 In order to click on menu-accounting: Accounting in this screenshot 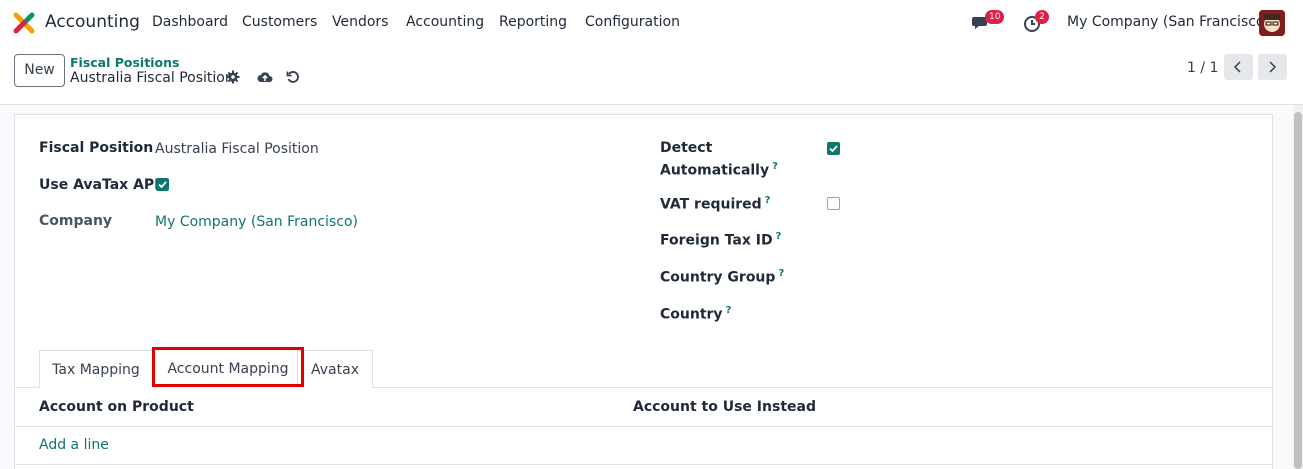, I will do `click(445, 22)`.